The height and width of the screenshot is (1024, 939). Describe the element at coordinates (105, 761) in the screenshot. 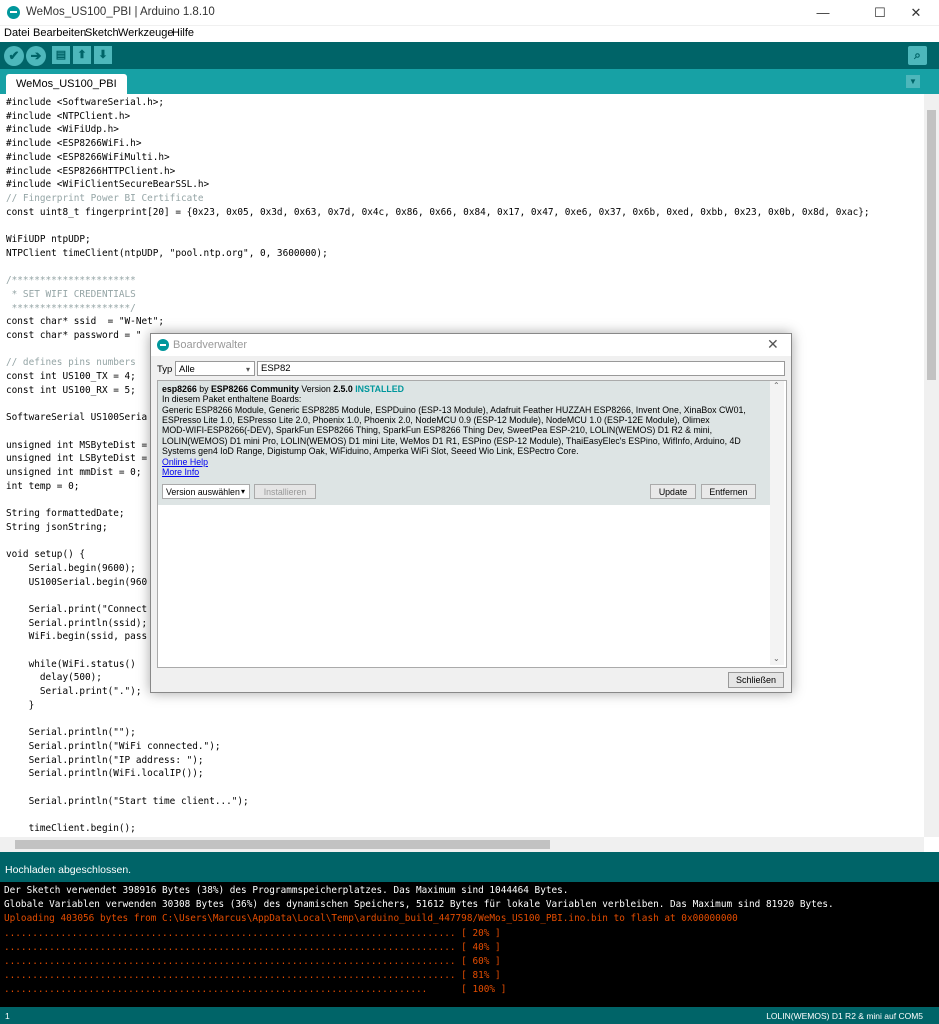

I see `code-line: Serial.println("IP address: ");` at that location.